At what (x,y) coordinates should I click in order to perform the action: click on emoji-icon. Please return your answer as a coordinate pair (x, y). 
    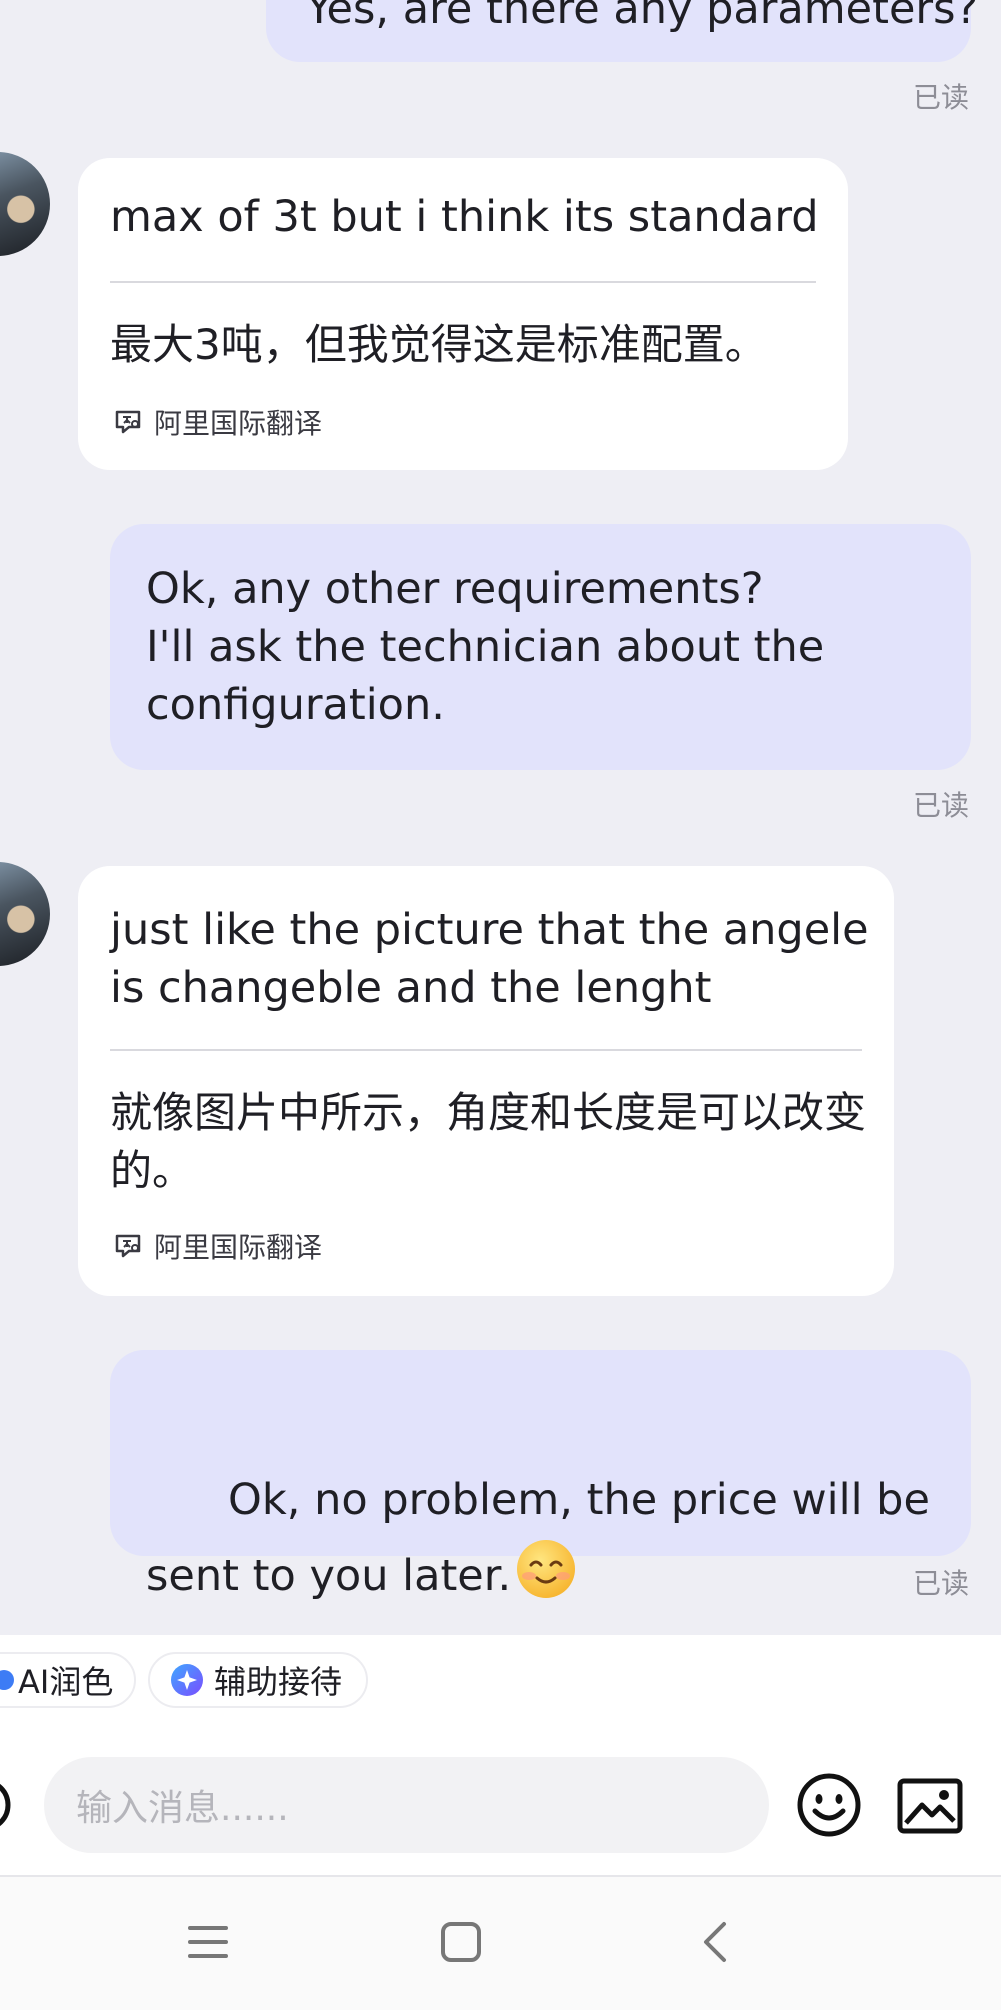
    Looking at the image, I should click on (829, 1805).